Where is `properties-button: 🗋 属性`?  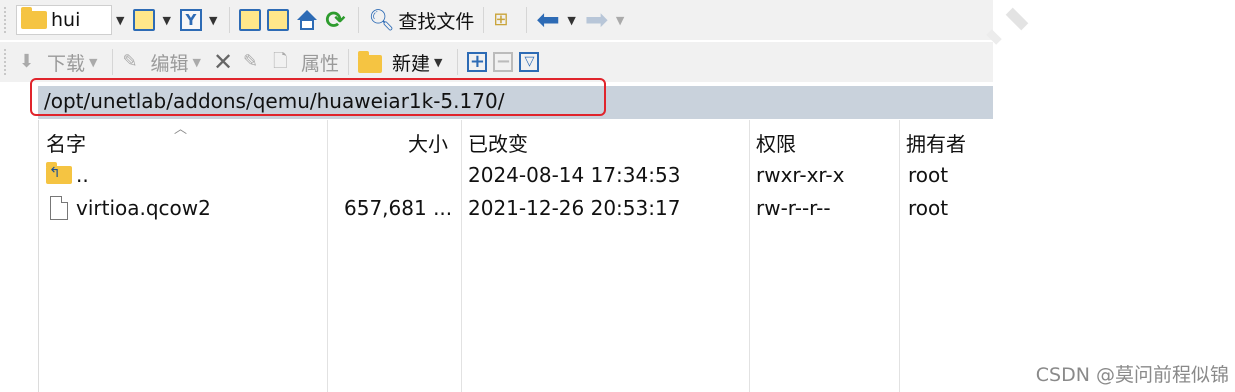
properties-button: 🗋 属性 is located at coordinates (306, 62).